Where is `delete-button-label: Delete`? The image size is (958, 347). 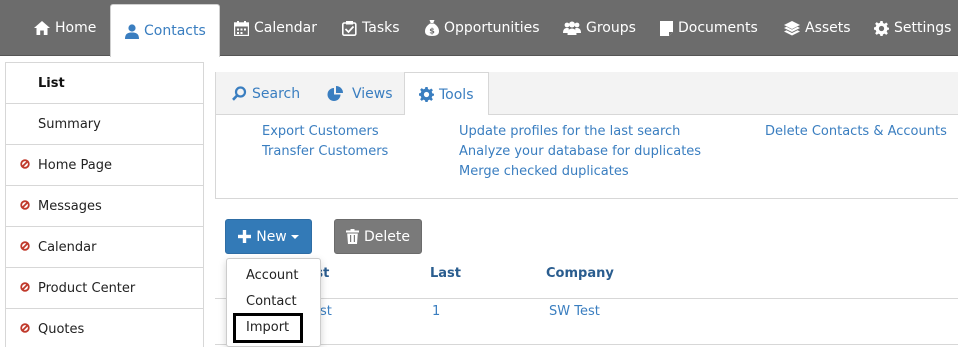
delete-button-label: Delete is located at coordinates (387, 236).